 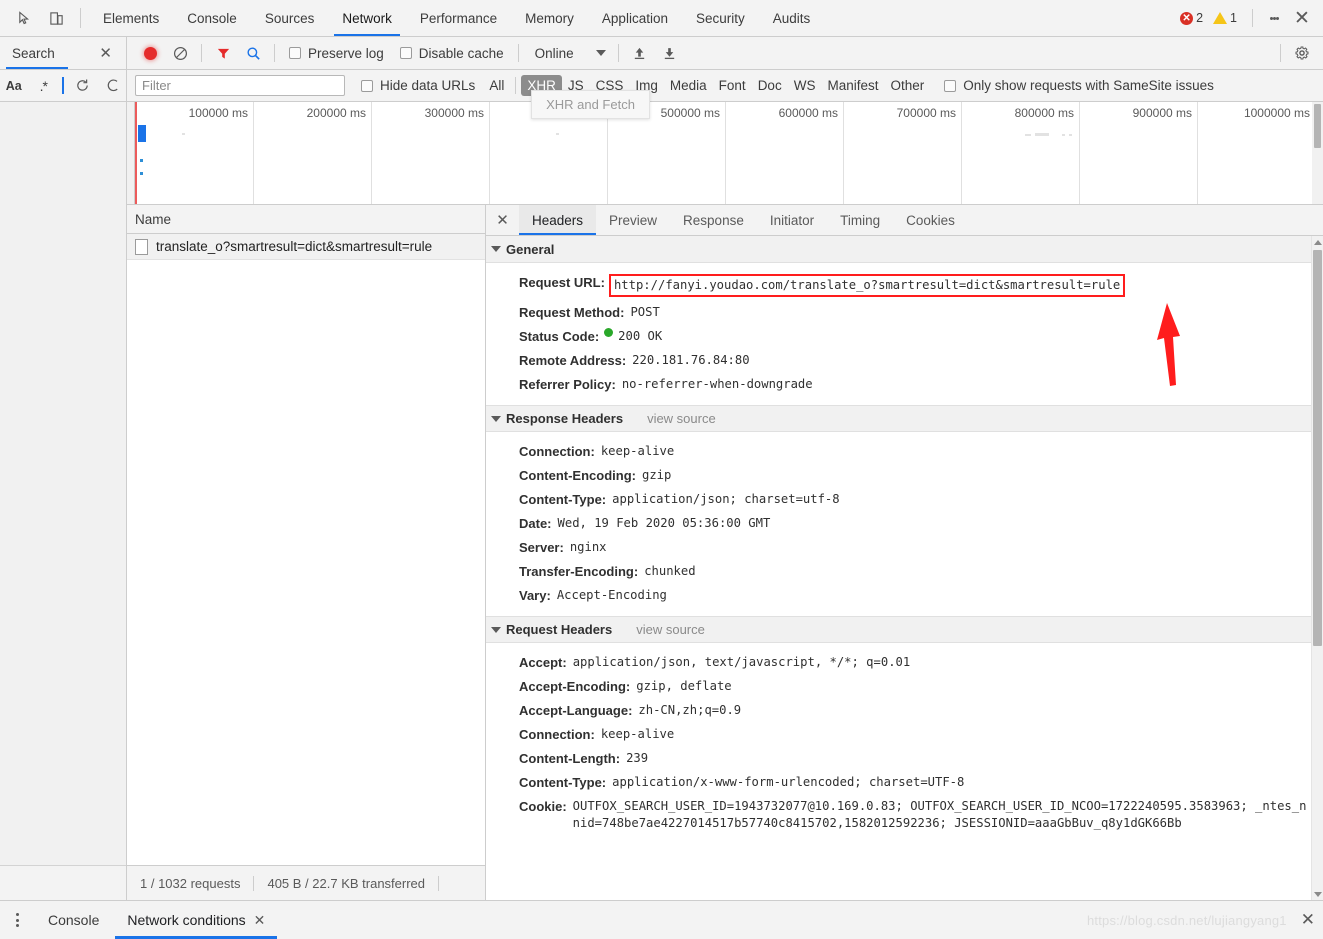 What do you see at coordinates (336, 53) in the screenshot?
I see `preserve-log-checkbox: Preserve log` at bounding box center [336, 53].